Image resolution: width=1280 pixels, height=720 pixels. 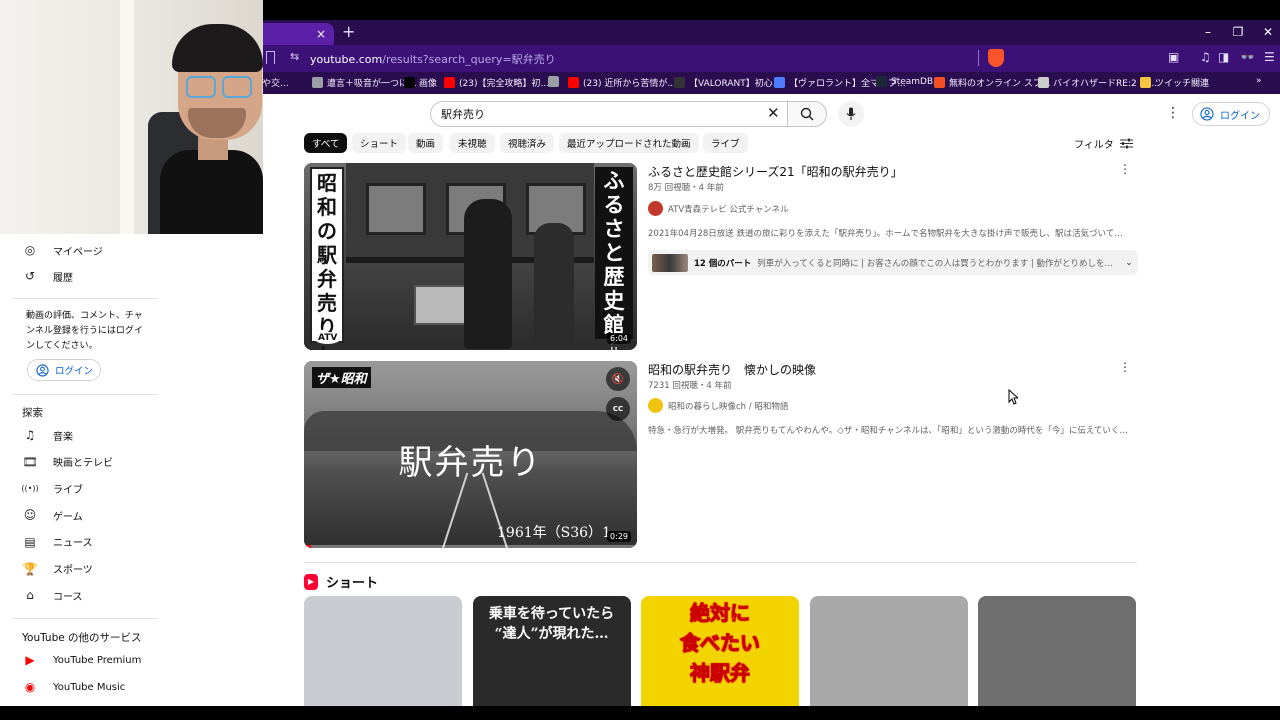 What do you see at coordinates (83, 464) in the screenshot?
I see `sidebar-item-label: 映画とテレビ` at bounding box center [83, 464].